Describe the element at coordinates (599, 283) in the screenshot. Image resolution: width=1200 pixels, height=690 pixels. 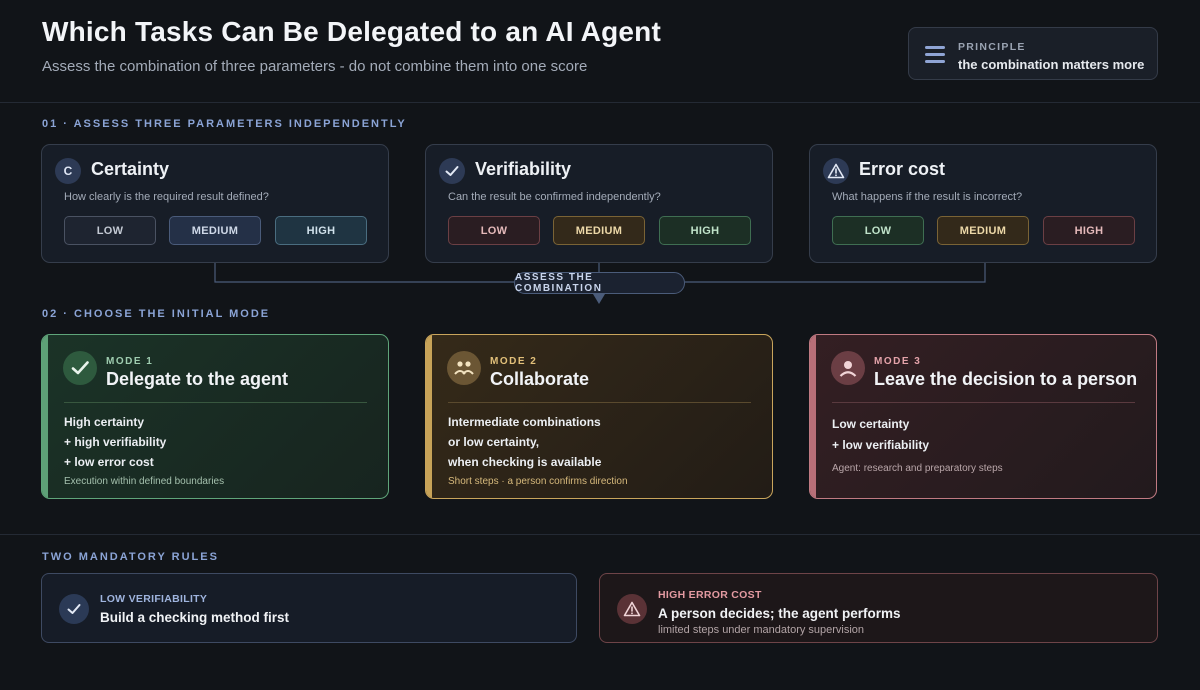
I see `assess-combination-pill: ASSESS THE COMBINATION` at that location.